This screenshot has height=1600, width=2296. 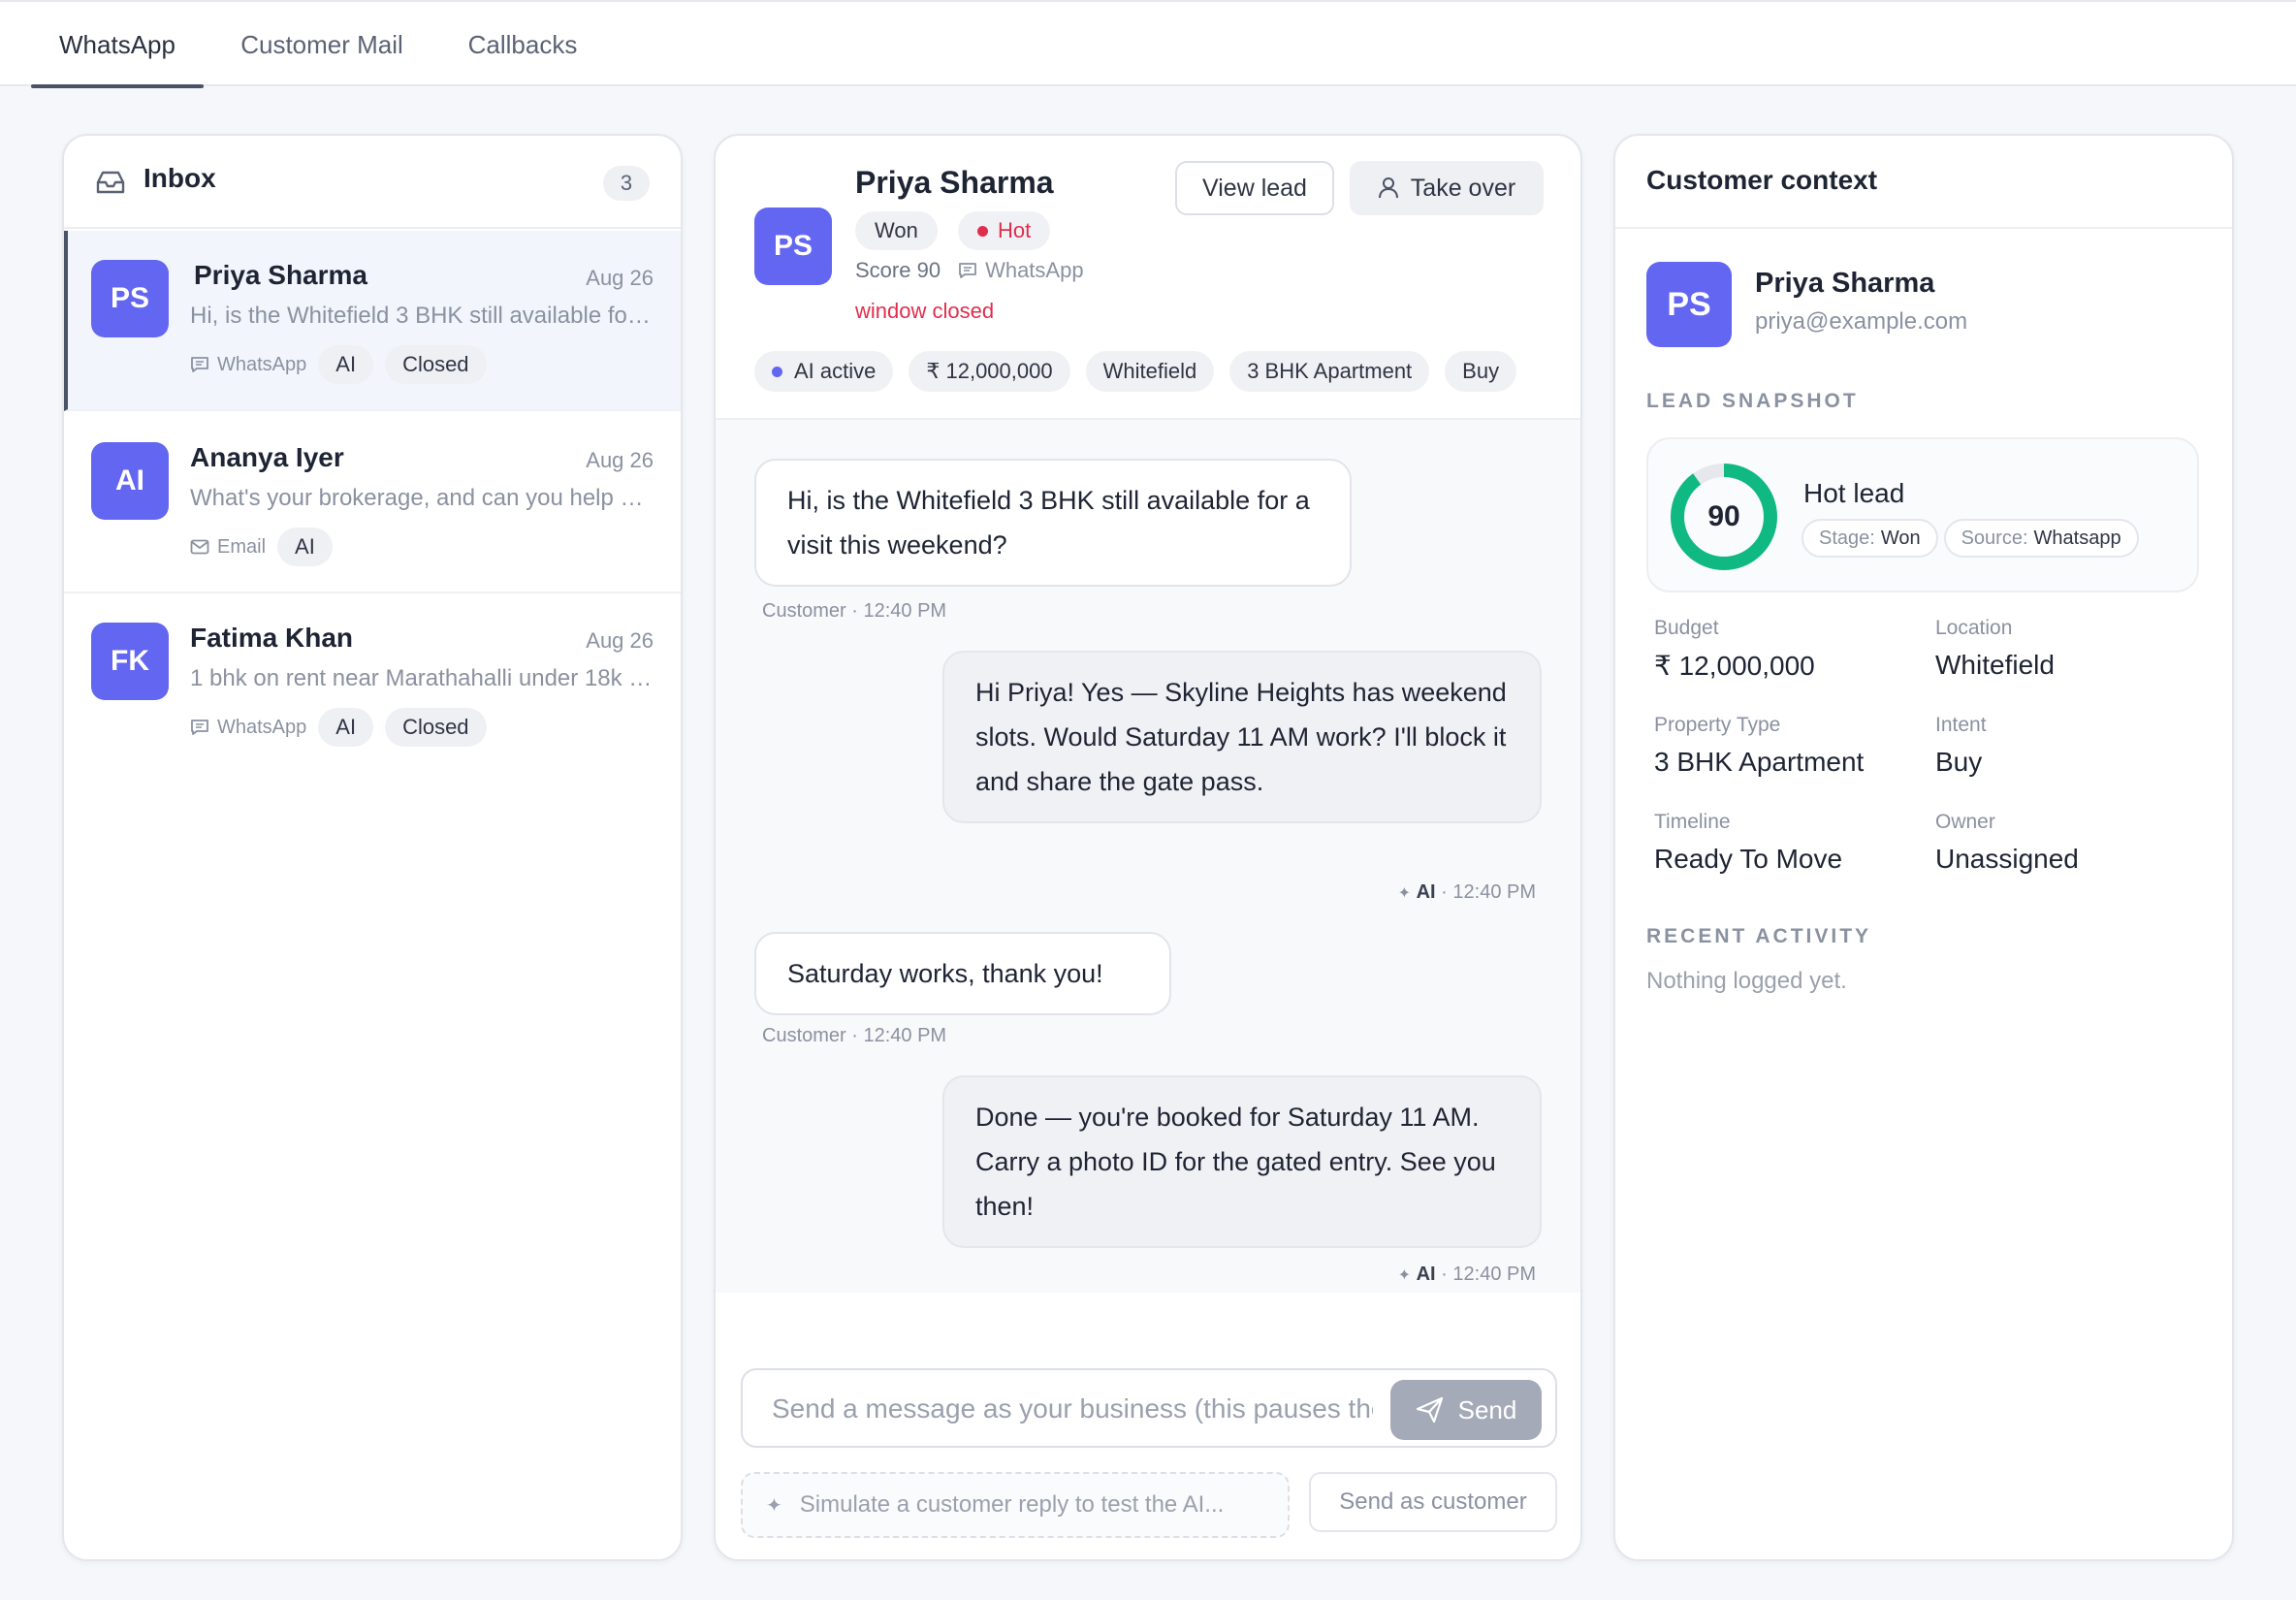 I want to click on view-lead-label: View lead, so click(x=1254, y=188).